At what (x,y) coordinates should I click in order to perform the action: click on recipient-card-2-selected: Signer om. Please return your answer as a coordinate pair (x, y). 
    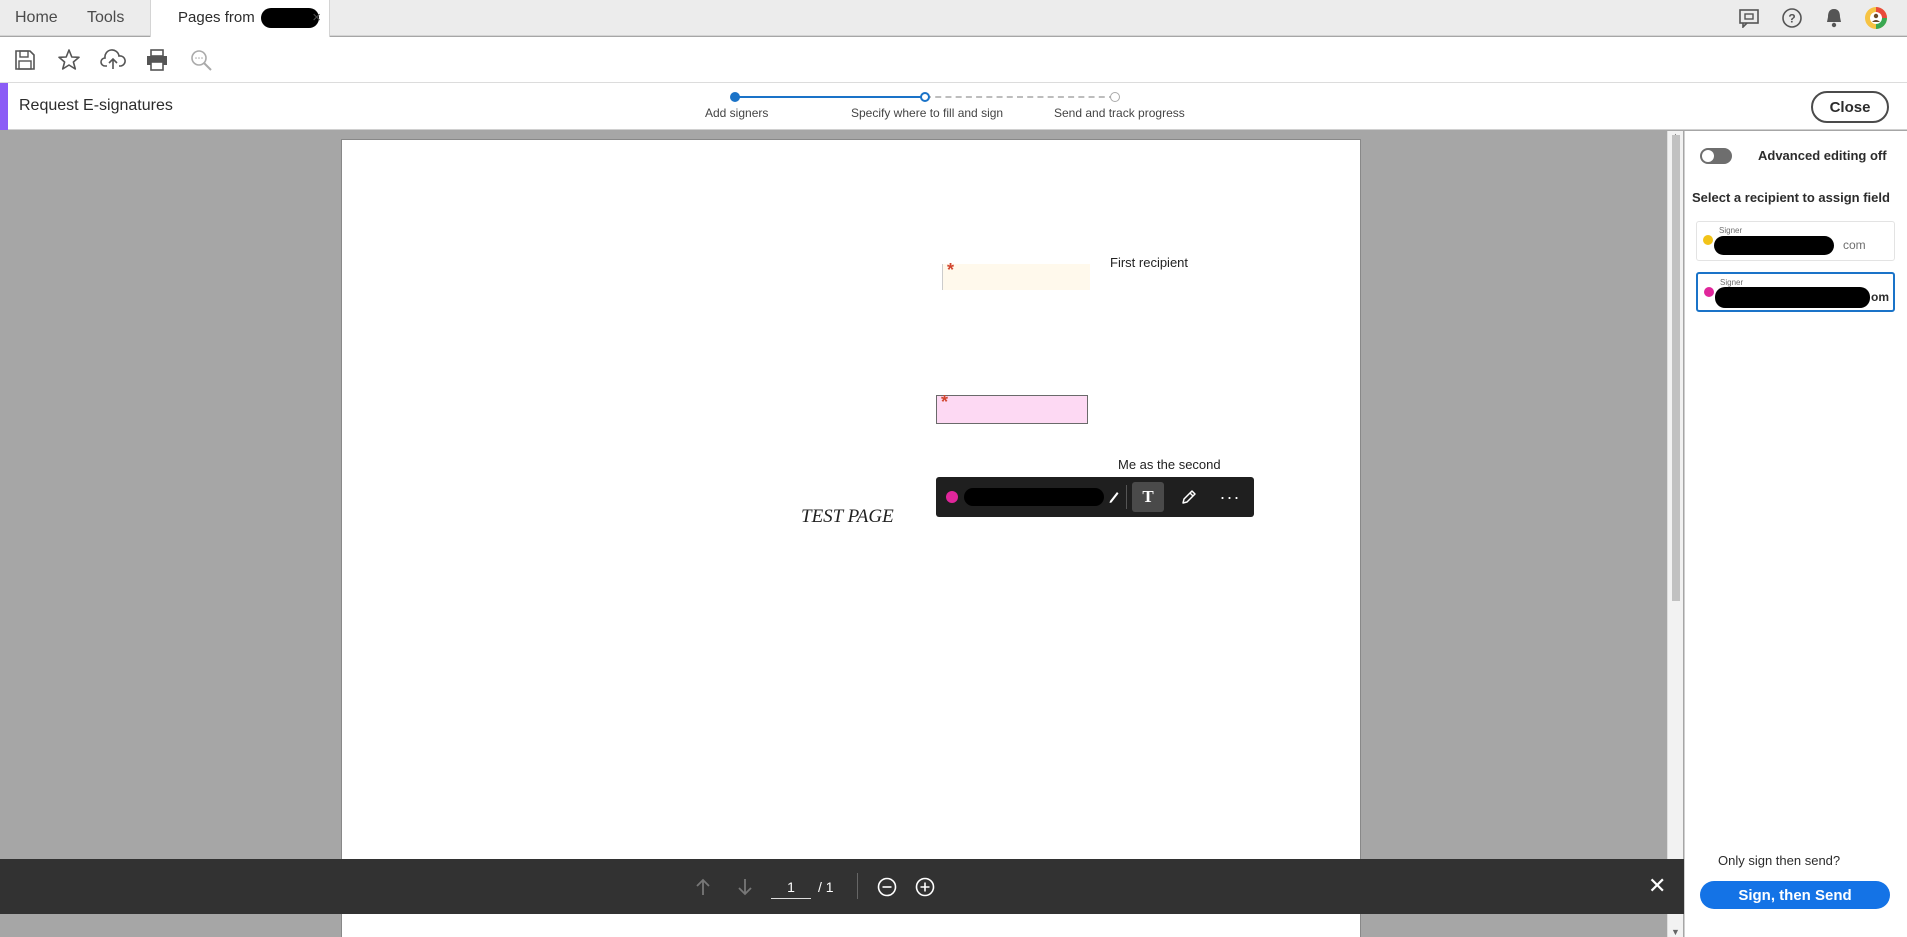
    Looking at the image, I should click on (1795, 292).